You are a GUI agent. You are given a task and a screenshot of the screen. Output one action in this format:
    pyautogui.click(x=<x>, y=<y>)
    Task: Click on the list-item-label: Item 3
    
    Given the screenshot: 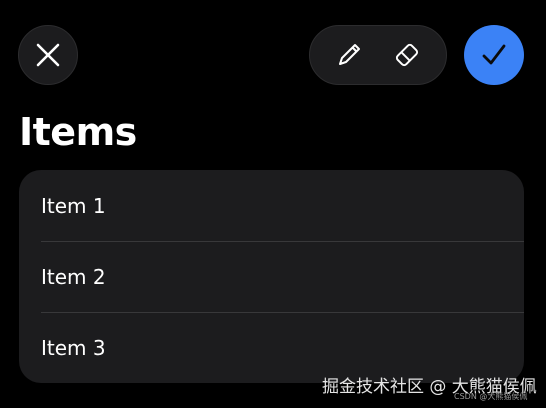 What is the action you would take?
    pyautogui.click(x=73, y=347)
    